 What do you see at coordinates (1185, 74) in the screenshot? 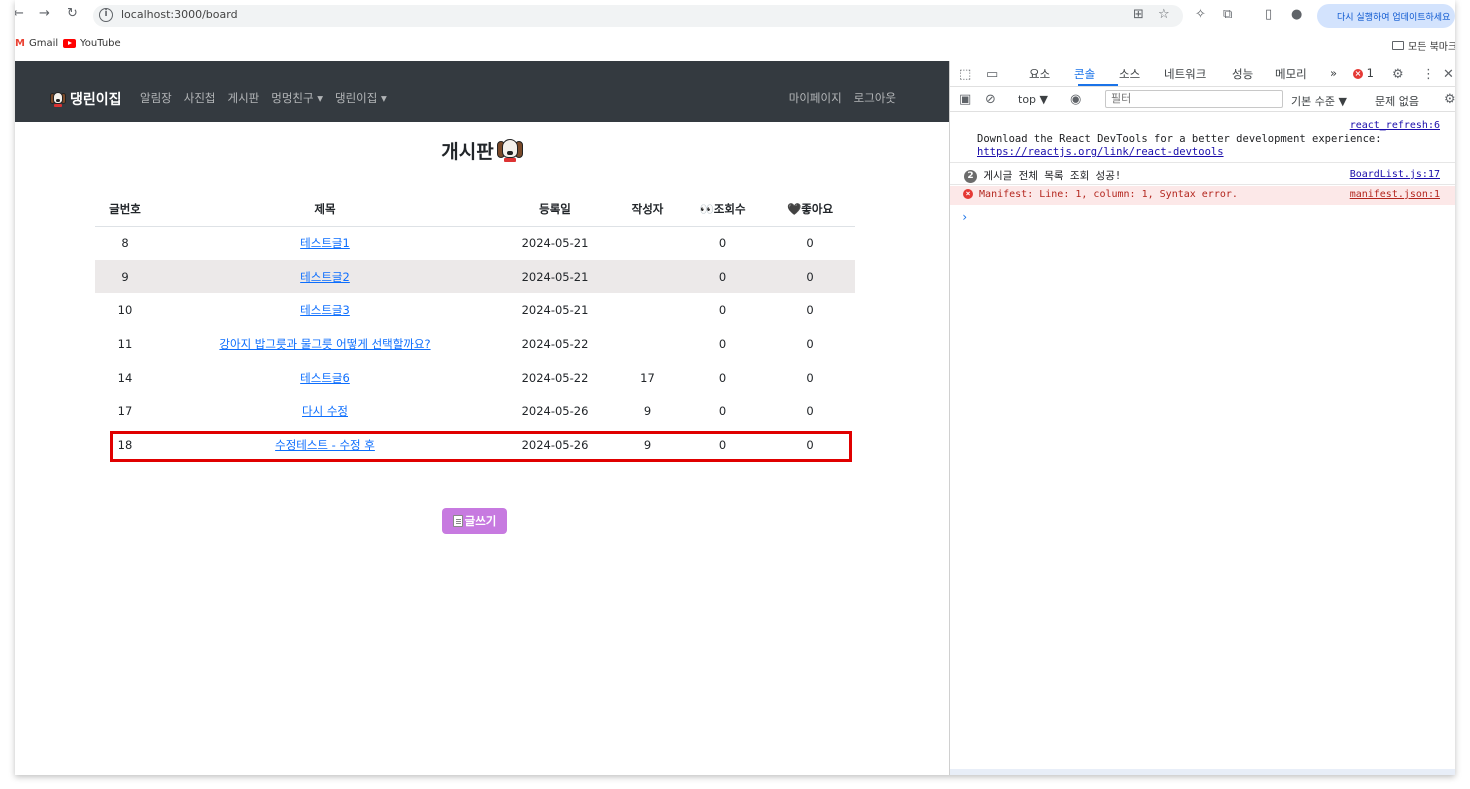
I see `tab-network: 네트워크` at bounding box center [1185, 74].